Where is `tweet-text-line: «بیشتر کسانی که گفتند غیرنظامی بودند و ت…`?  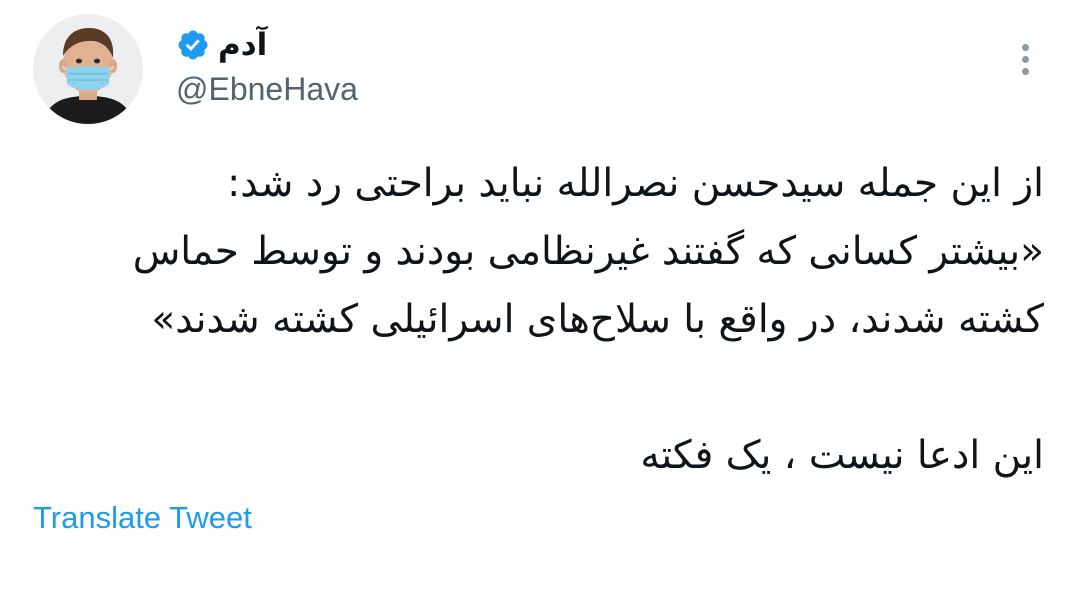 tweet-text-line: «بیشتر کسانی که گفتند غیرنظامی بودند و ت… is located at coordinates (588, 251).